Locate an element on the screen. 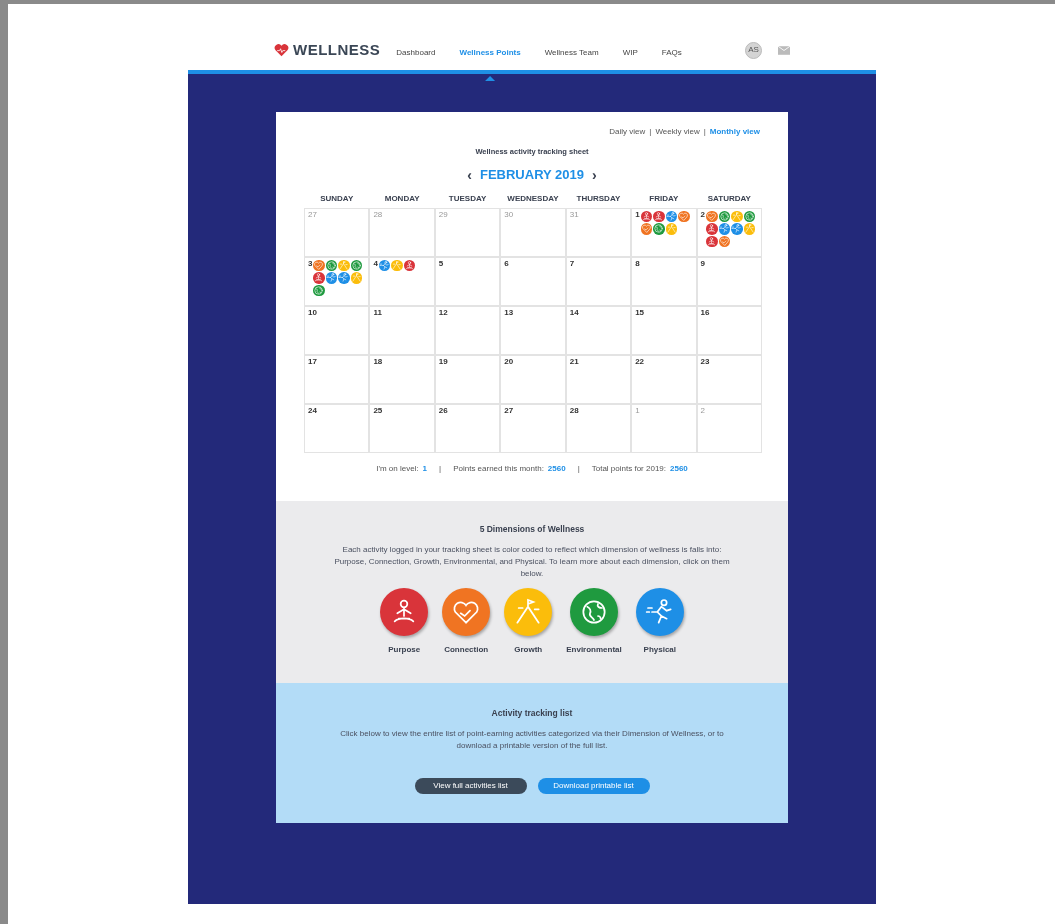 This screenshot has width=1055, height=924. mail-icon is located at coordinates (784, 50).